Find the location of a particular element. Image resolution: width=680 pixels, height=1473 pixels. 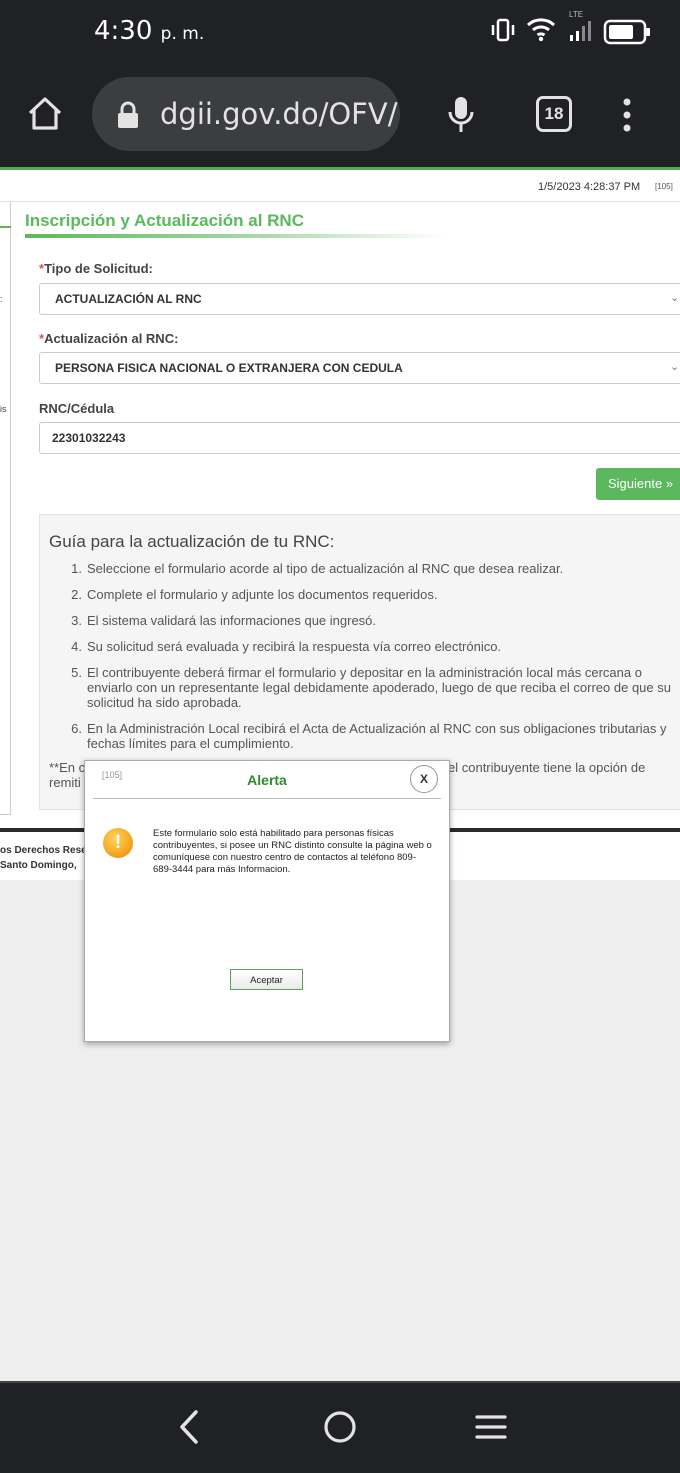

status-bar: 4:30 p. m. LTE is located at coordinates (340, 32).